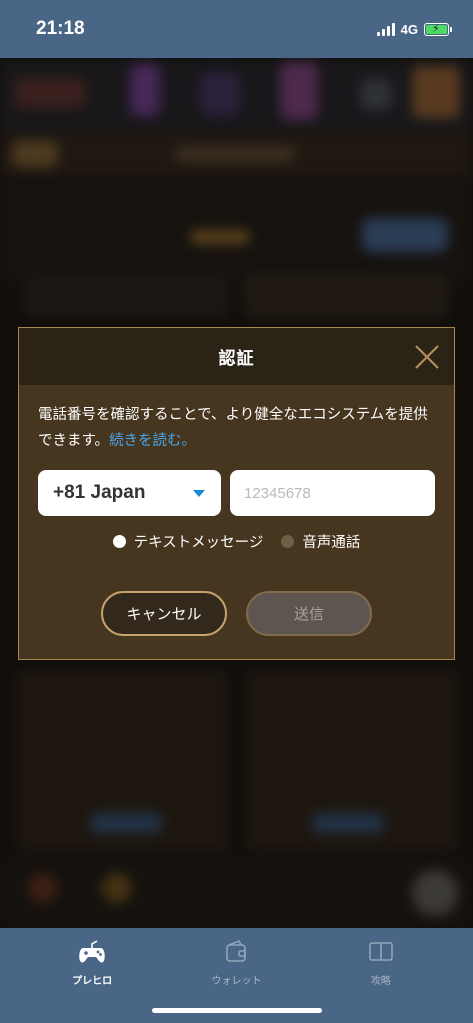 The image size is (473, 1023). I want to click on radio-label: テキストメッセージ, so click(198, 543).